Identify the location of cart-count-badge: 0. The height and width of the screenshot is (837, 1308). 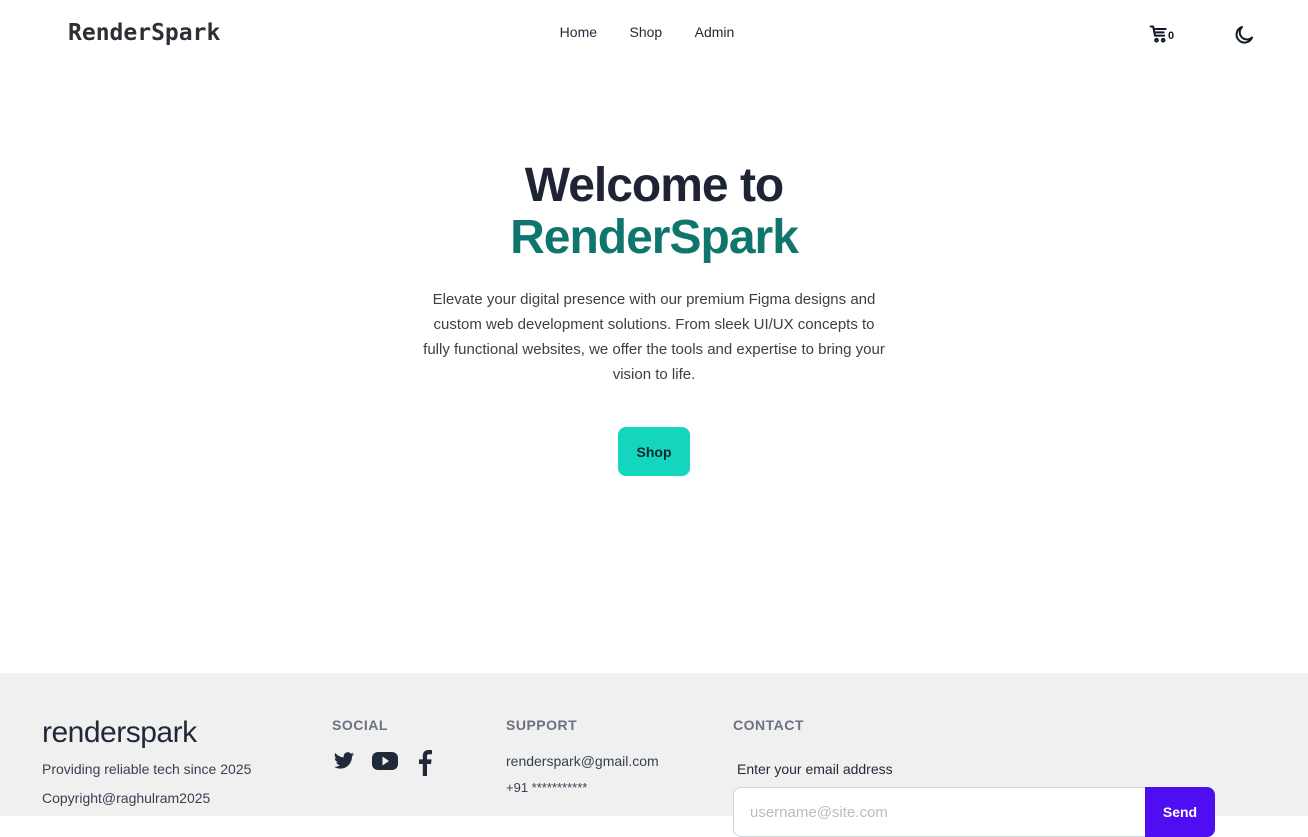
(1171, 36).